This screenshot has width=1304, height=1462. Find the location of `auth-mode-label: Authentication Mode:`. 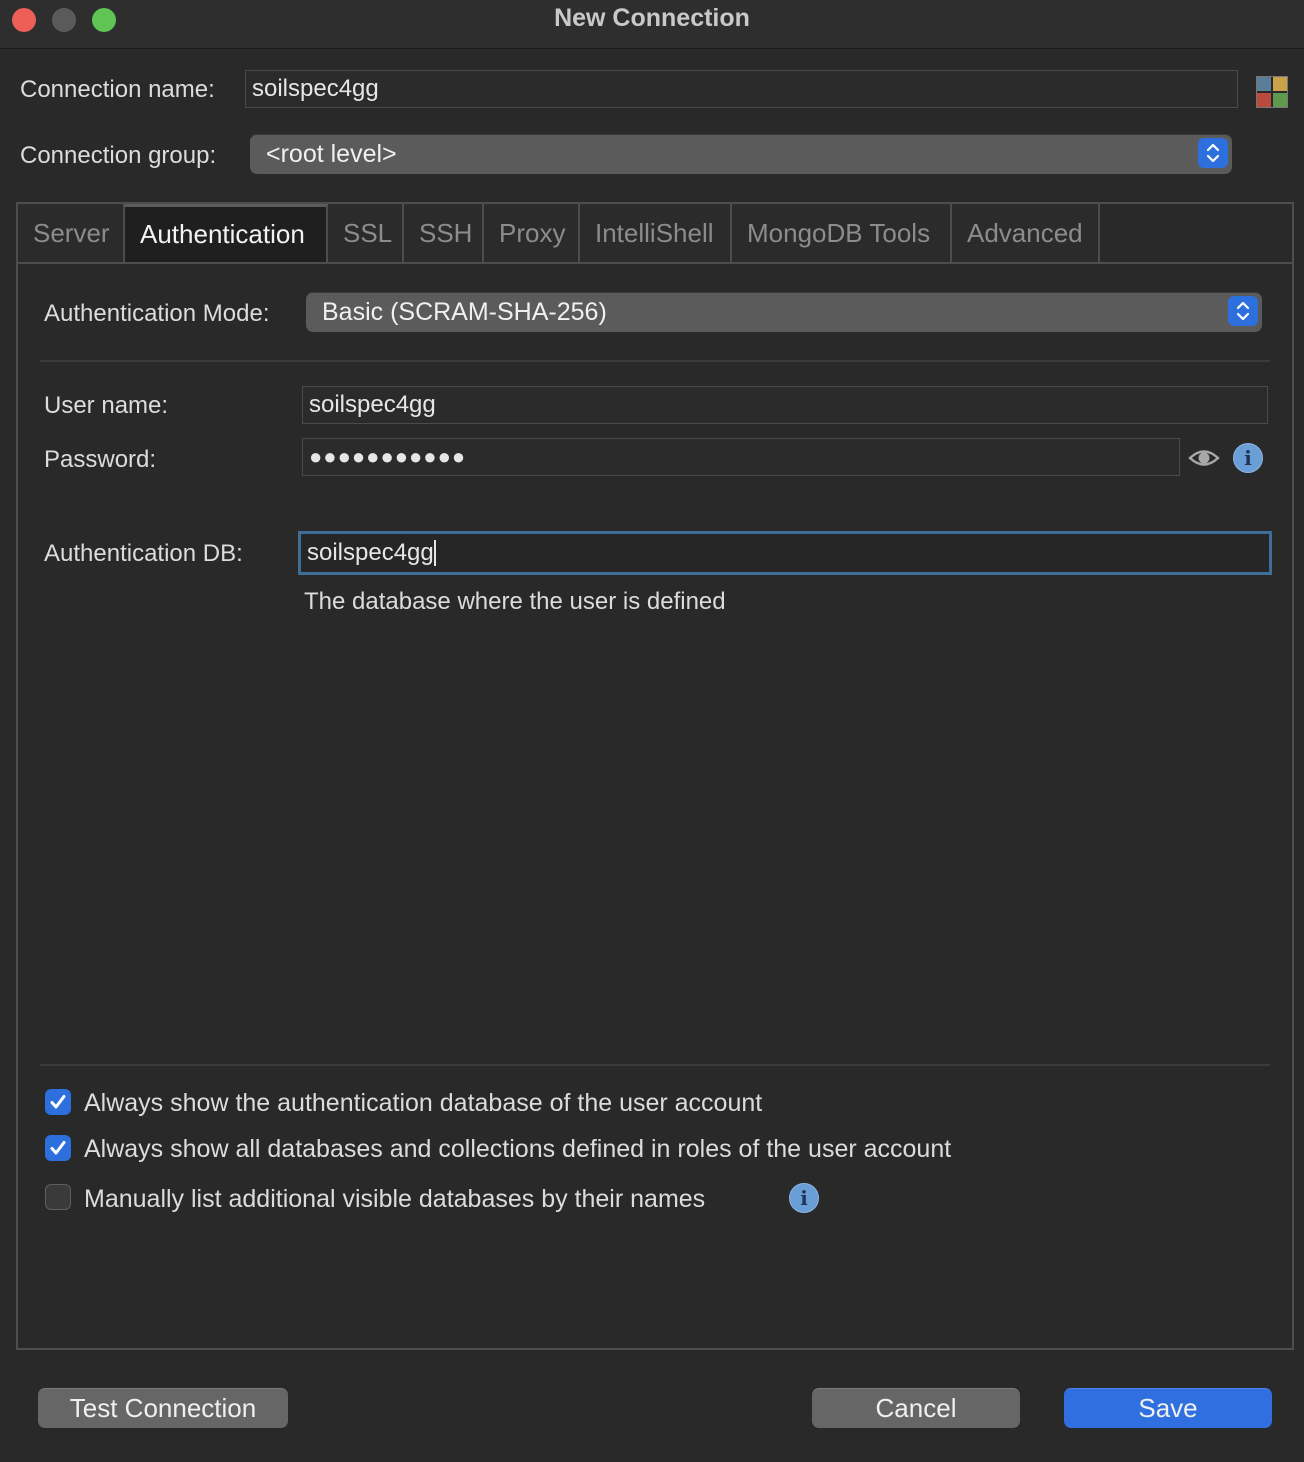

auth-mode-label: Authentication Mode: is located at coordinates (157, 313).